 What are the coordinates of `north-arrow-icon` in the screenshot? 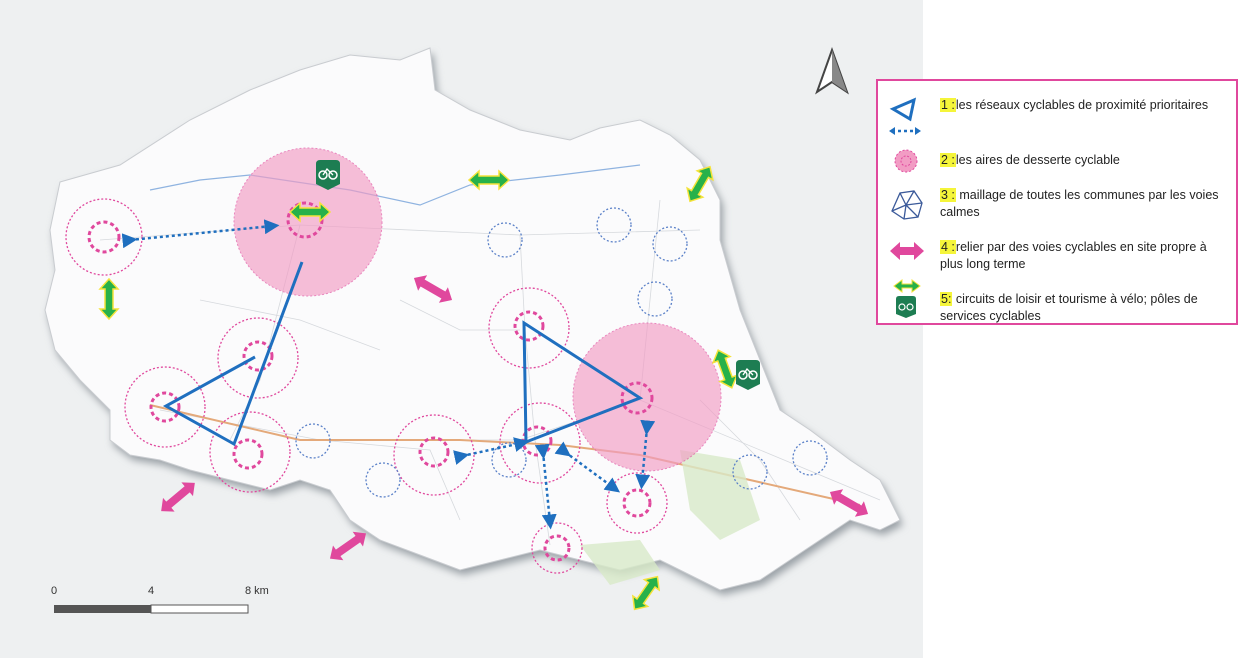 It's located at (832, 71).